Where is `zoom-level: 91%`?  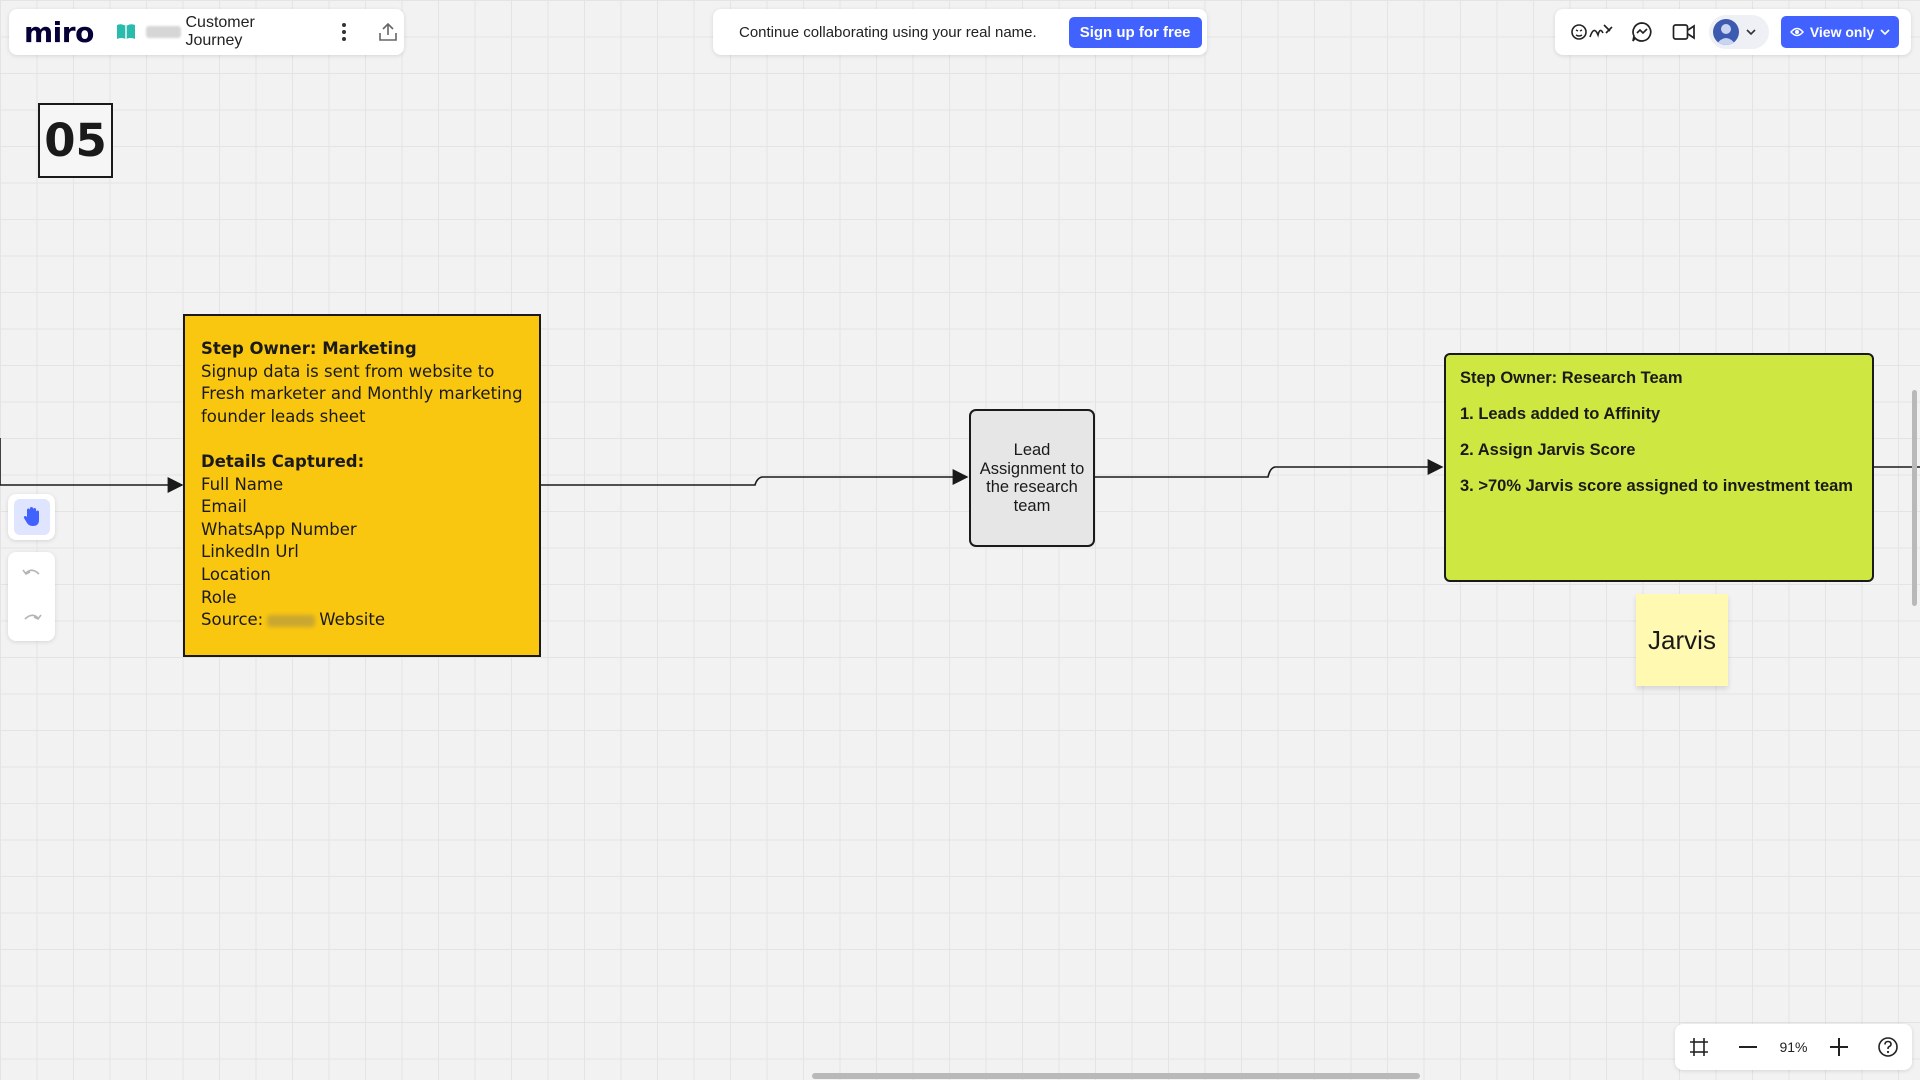
zoom-level: 91% is located at coordinates (1793, 1047).